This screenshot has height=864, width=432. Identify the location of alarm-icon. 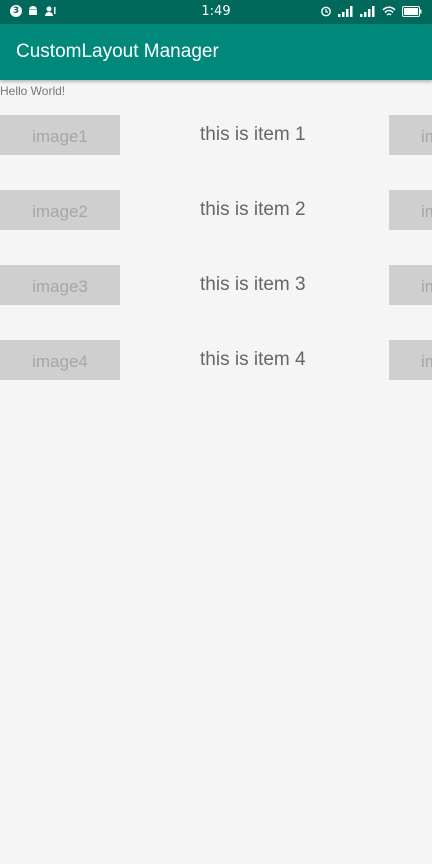
(326, 11).